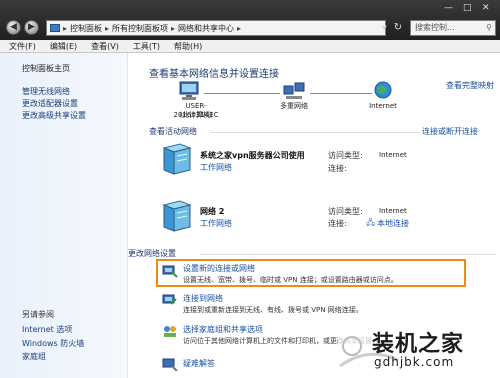  I want to click on change-settings-heading: 更改网络设置, so click(152, 253).